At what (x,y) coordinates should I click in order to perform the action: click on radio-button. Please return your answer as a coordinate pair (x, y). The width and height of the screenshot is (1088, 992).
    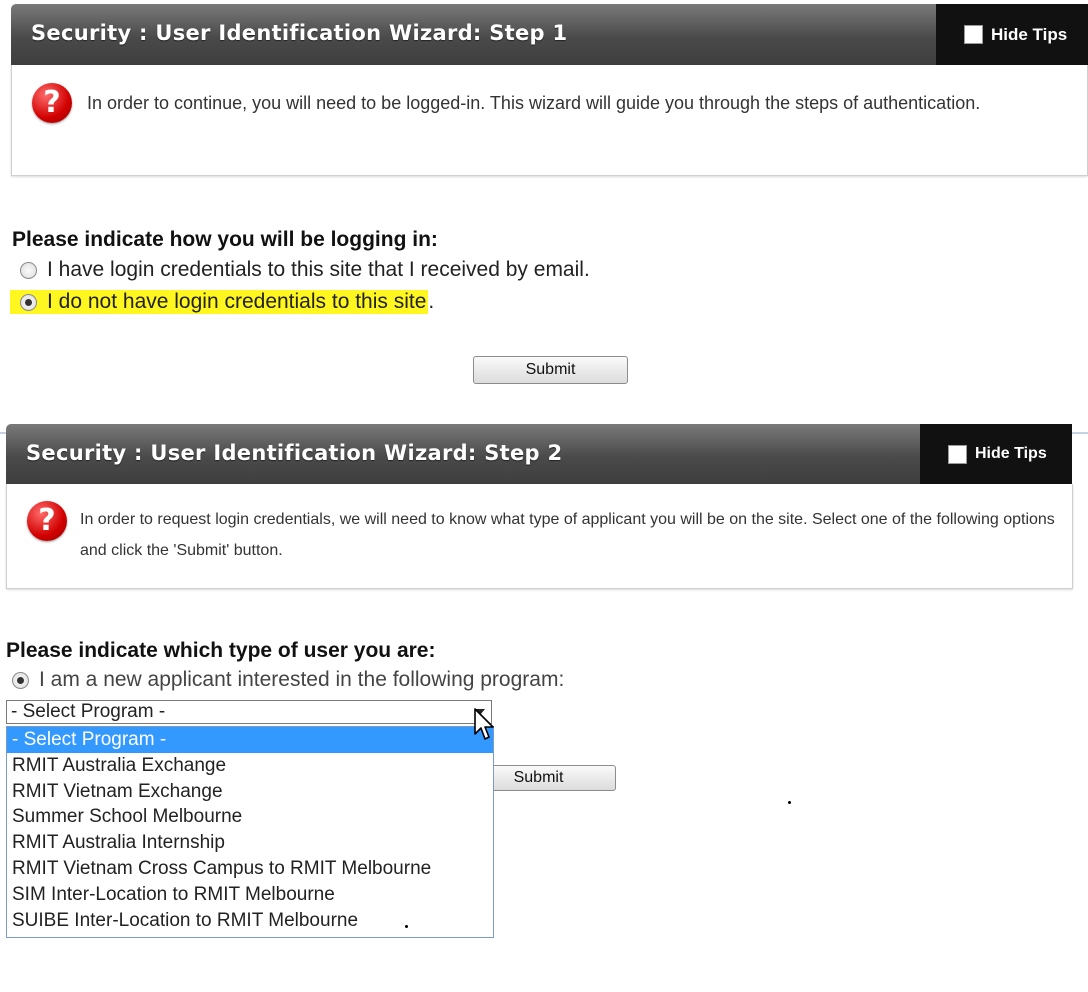
    Looking at the image, I should click on (28, 270).